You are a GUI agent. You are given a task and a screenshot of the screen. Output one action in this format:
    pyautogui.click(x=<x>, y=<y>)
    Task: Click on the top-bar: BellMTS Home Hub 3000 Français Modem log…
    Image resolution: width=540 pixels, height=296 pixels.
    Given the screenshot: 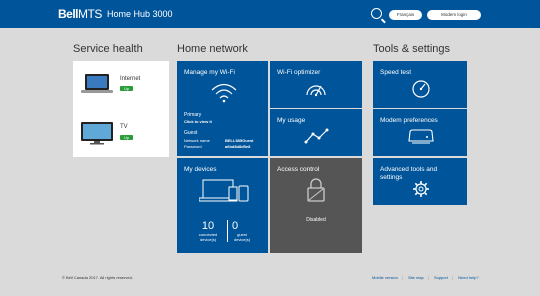 What is the action you would take?
    pyautogui.click(x=270, y=14)
    